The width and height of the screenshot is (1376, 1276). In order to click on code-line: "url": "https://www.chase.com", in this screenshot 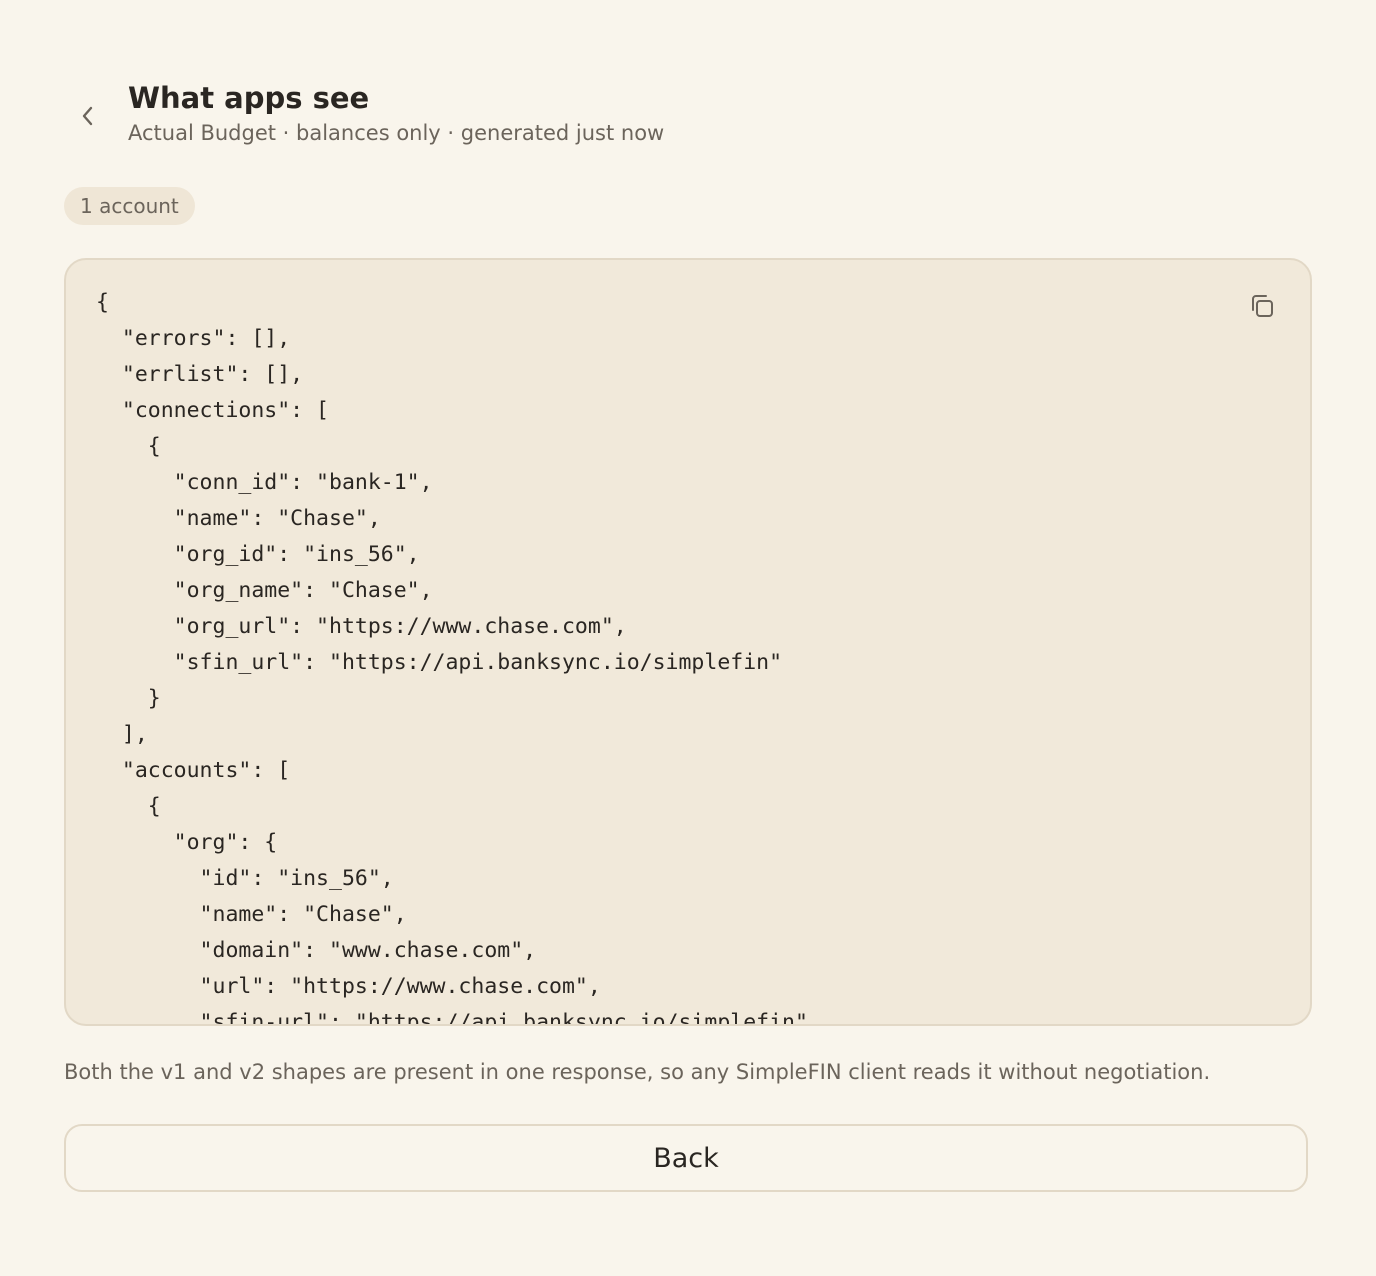, I will do `click(348, 986)`.